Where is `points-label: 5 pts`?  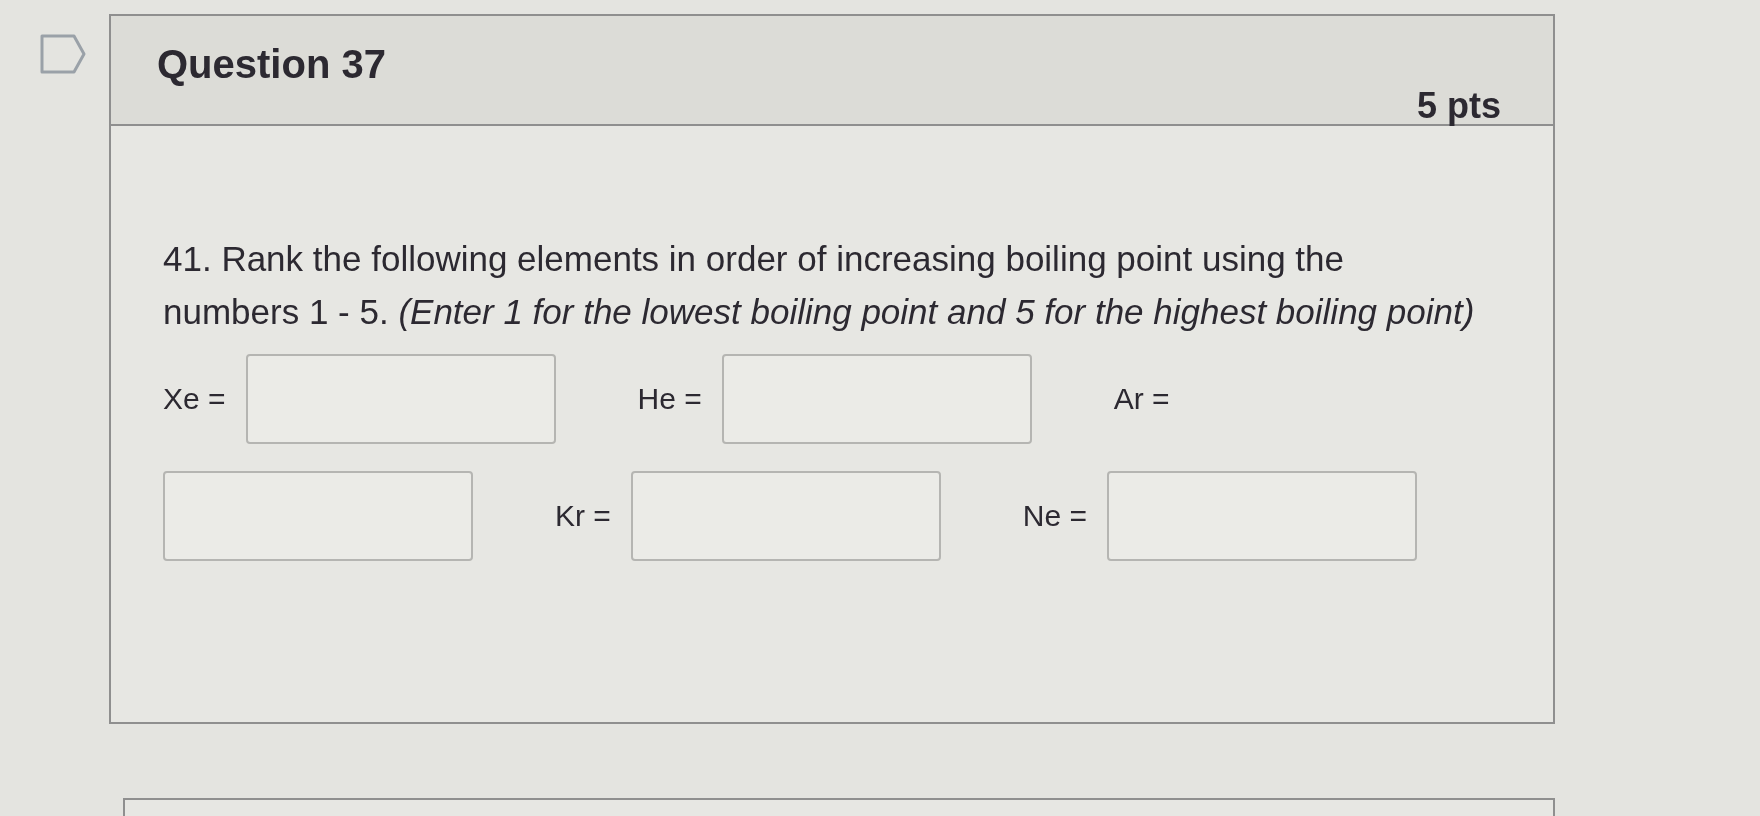
points-label: 5 pts is located at coordinates (1458, 106).